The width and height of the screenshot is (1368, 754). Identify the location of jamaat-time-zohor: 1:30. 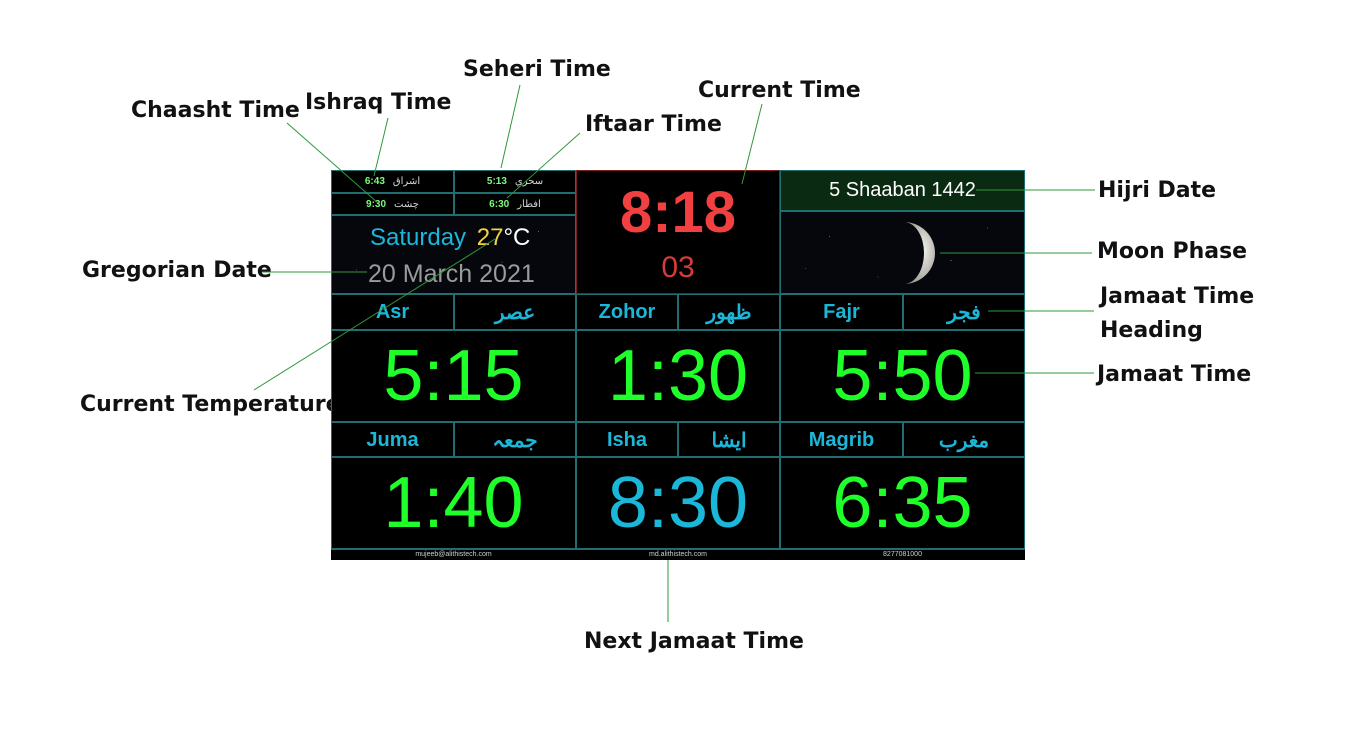
(678, 376).